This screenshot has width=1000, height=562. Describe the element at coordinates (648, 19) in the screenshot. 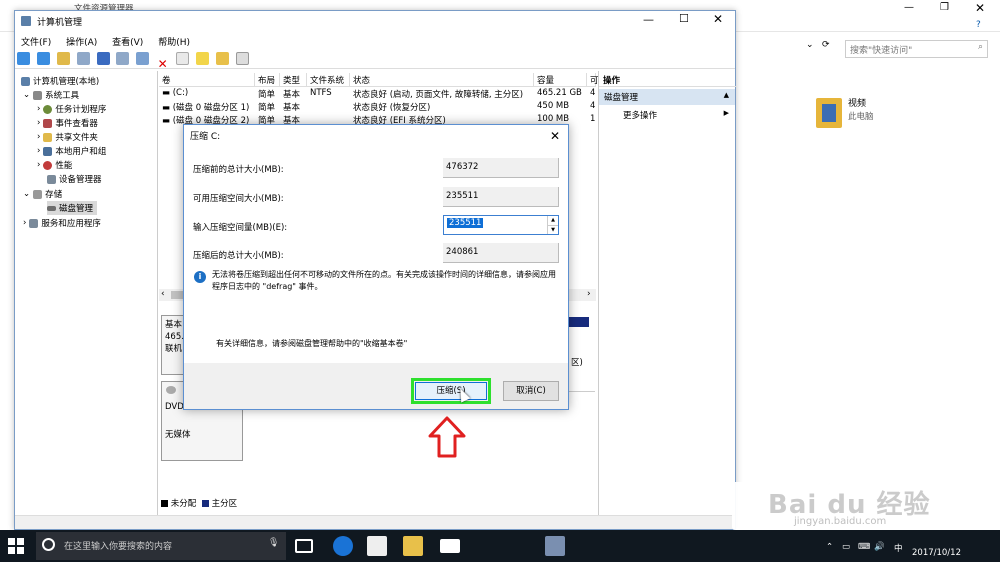

I see `minimize-button: —` at that location.